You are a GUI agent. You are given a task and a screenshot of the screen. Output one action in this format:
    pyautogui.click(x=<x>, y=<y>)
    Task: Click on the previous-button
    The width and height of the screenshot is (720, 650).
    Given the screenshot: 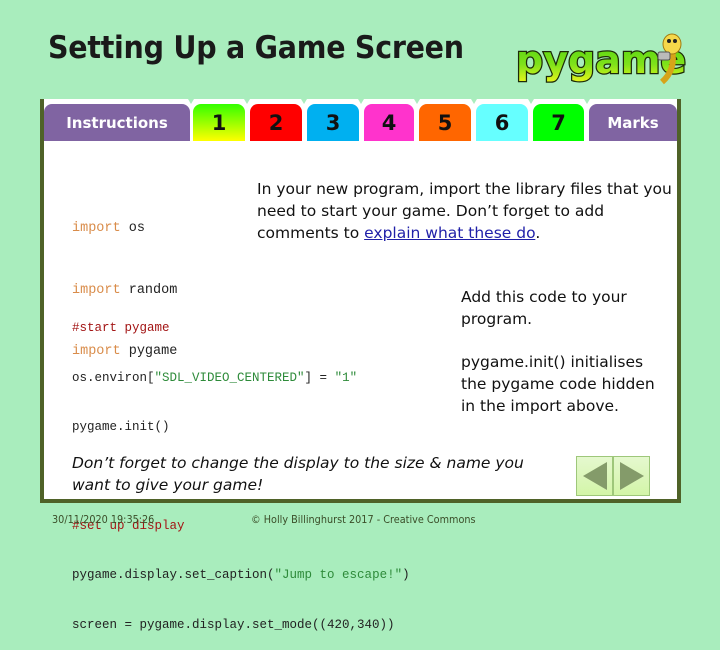 What is the action you would take?
    pyautogui.click(x=594, y=476)
    